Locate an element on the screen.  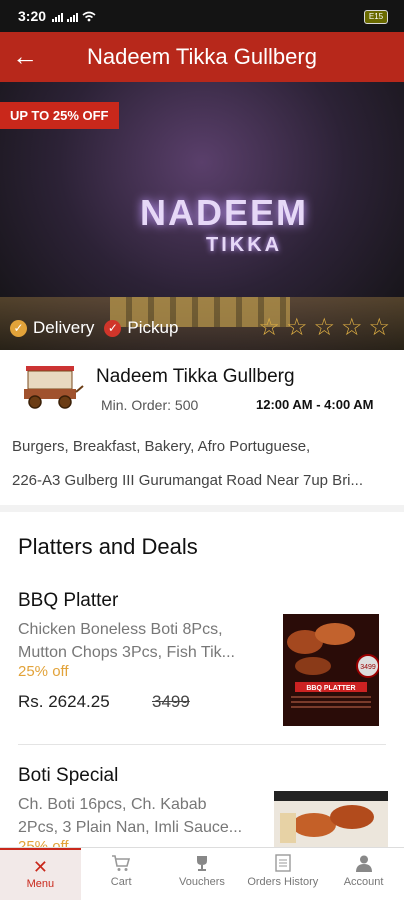
item-discount: 25% off is located at coordinates (43, 671).